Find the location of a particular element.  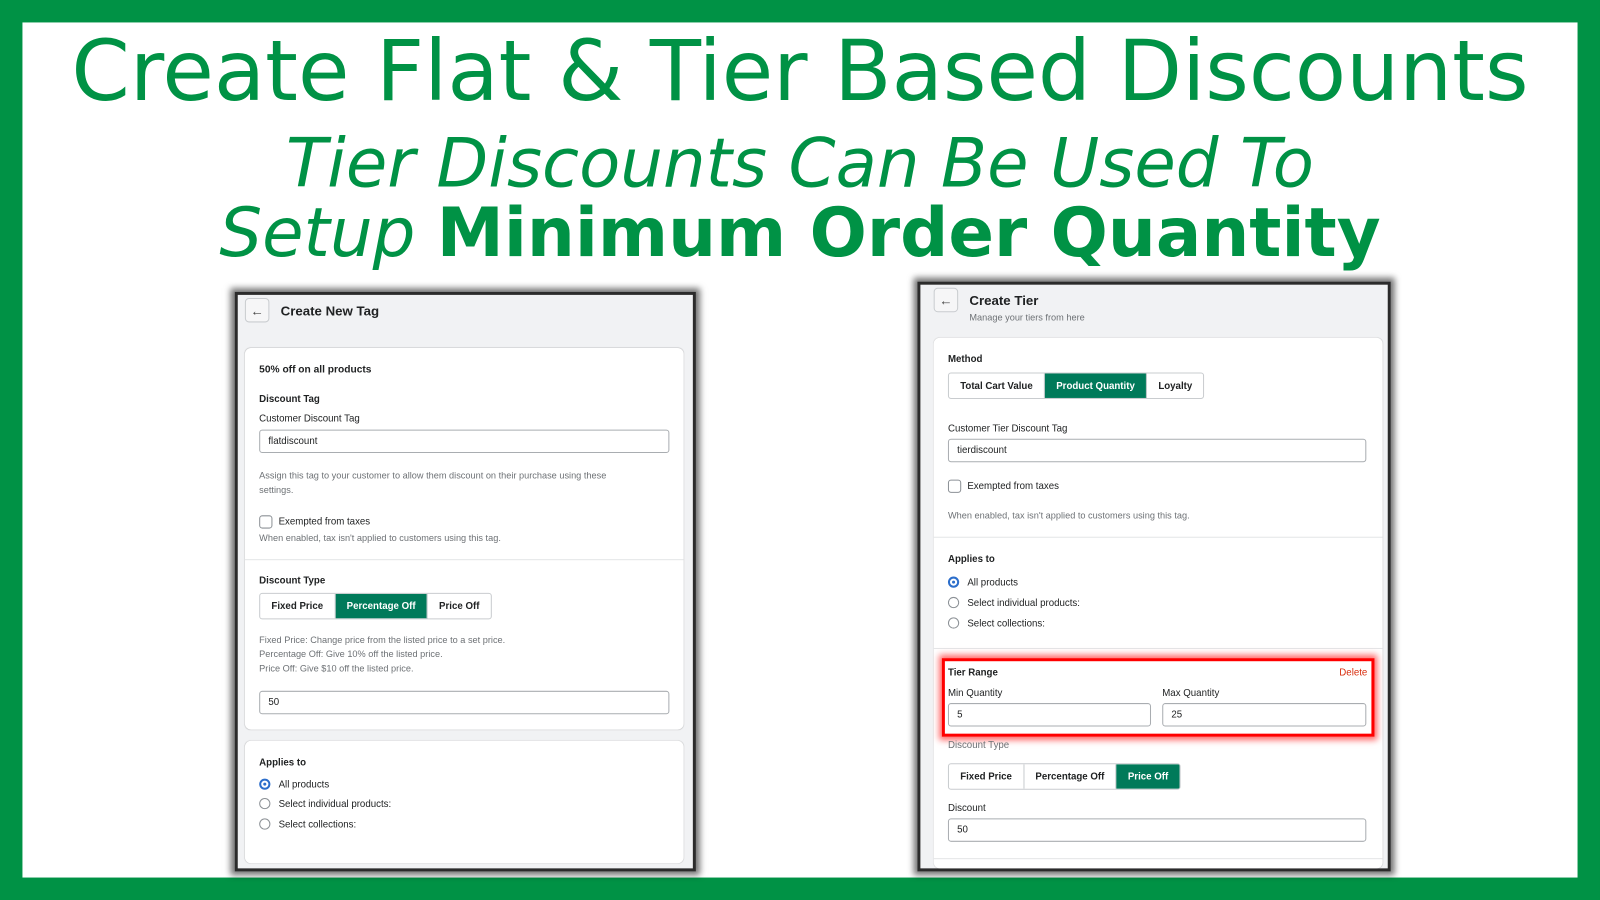

min-quantity-label: Min Quantity is located at coordinates (975, 693).